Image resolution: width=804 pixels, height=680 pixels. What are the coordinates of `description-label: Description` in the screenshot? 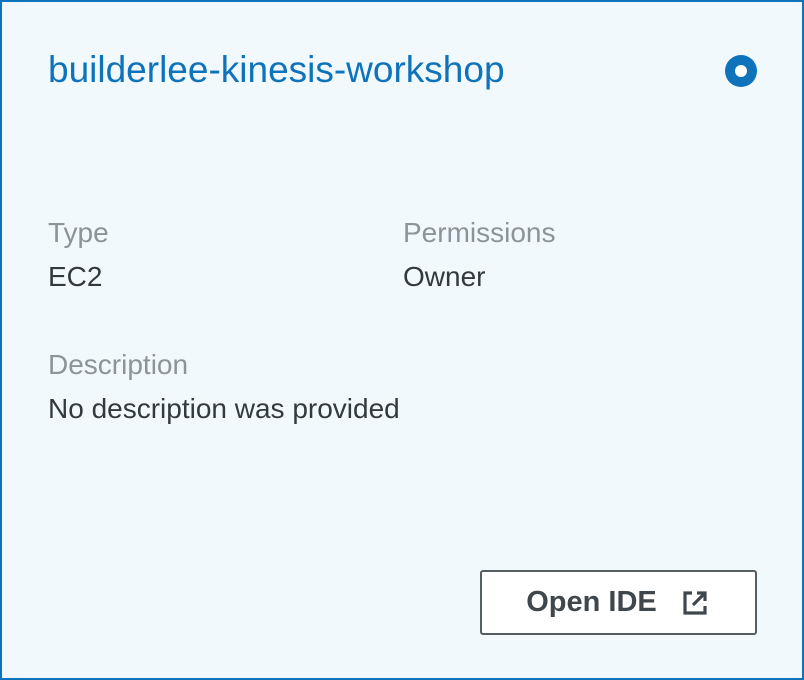 It's located at (118, 364).